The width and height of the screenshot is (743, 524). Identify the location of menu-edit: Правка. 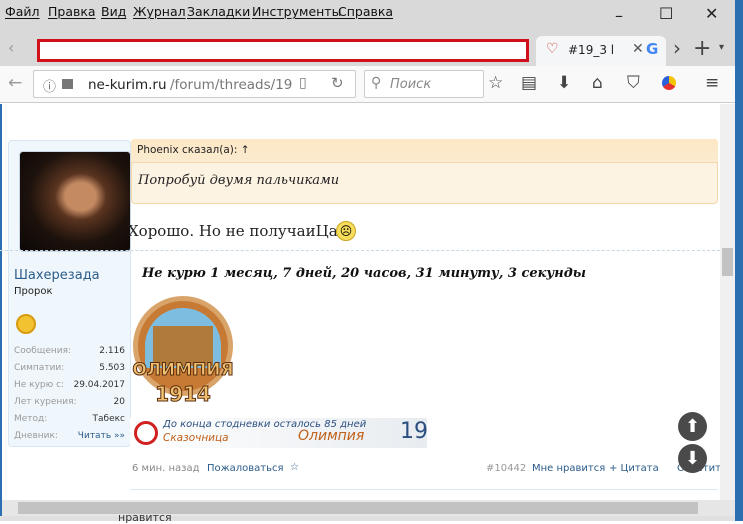
(72, 11).